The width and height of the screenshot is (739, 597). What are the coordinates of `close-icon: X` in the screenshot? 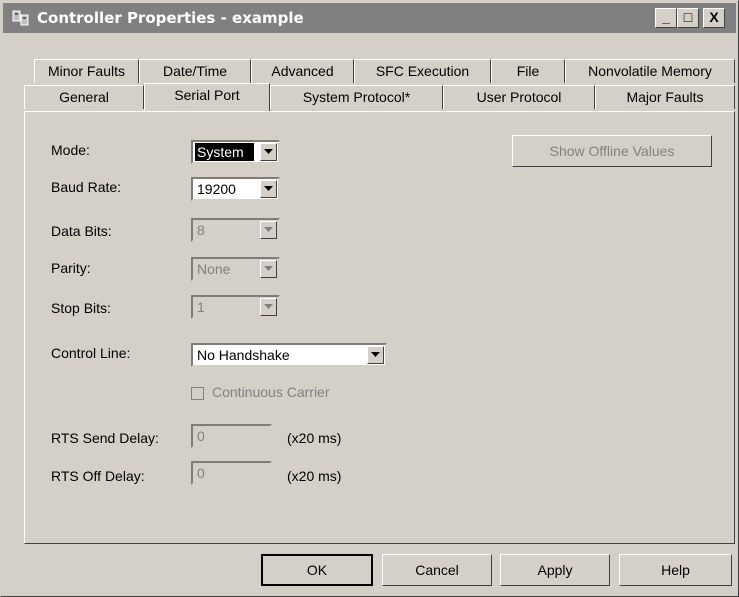 It's located at (714, 17).